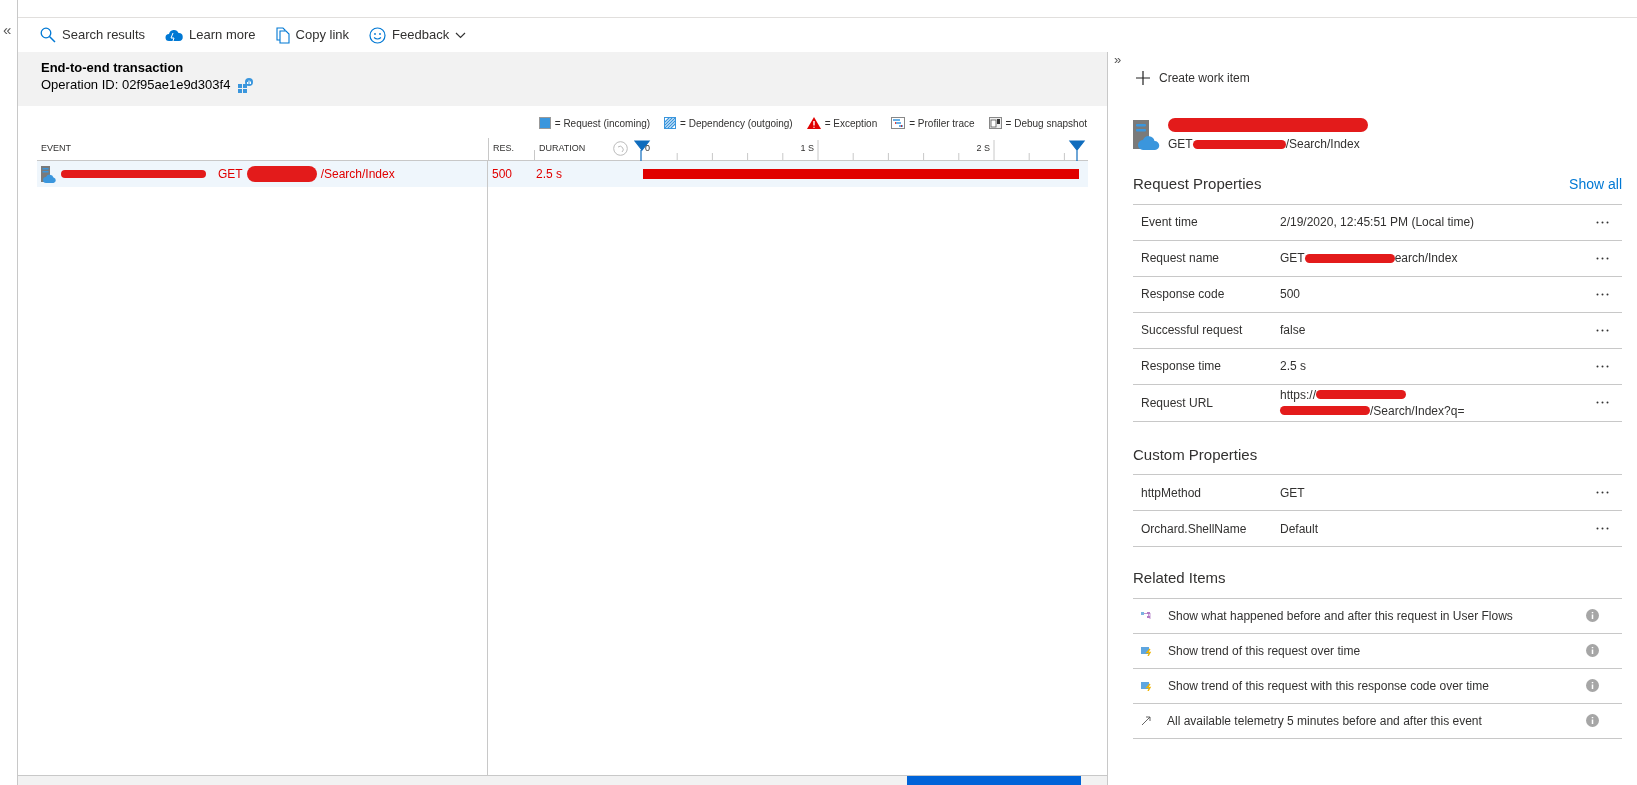 The height and width of the screenshot is (785, 1637). Describe the element at coordinates (1426, 258) in the screenshot. I see `text: earch/Index` at that location.